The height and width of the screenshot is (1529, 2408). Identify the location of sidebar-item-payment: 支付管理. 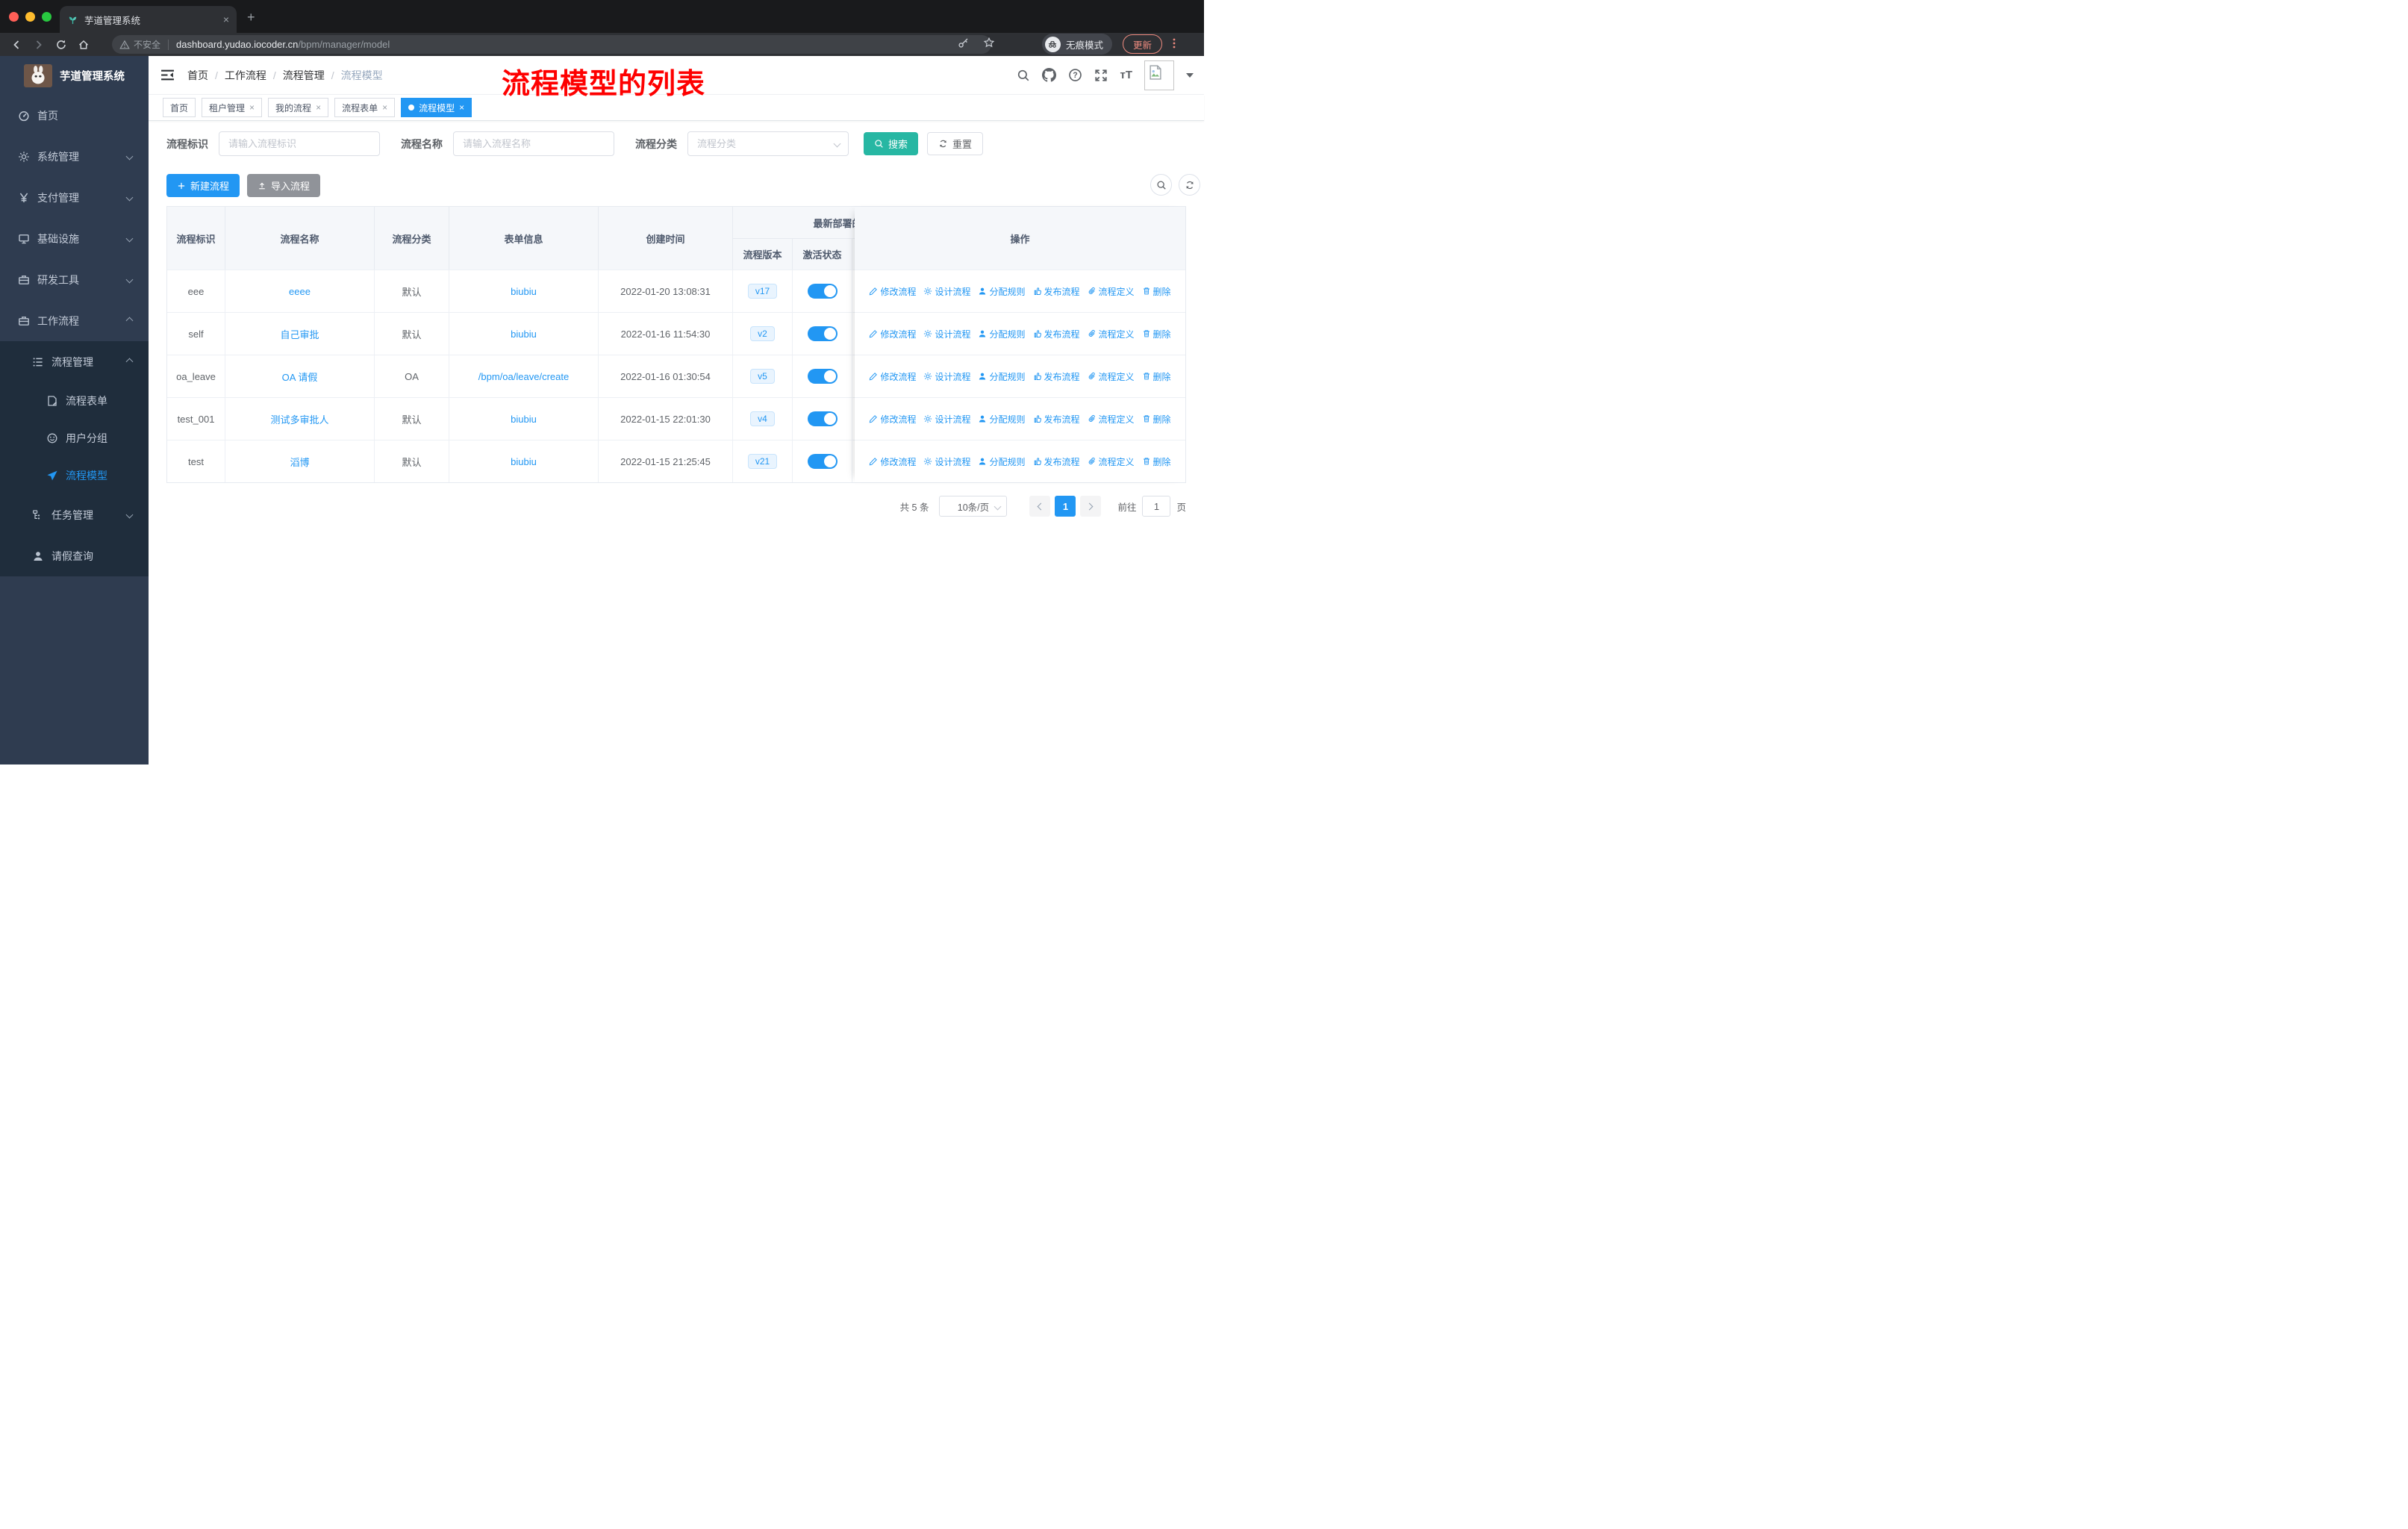
(74, 197).